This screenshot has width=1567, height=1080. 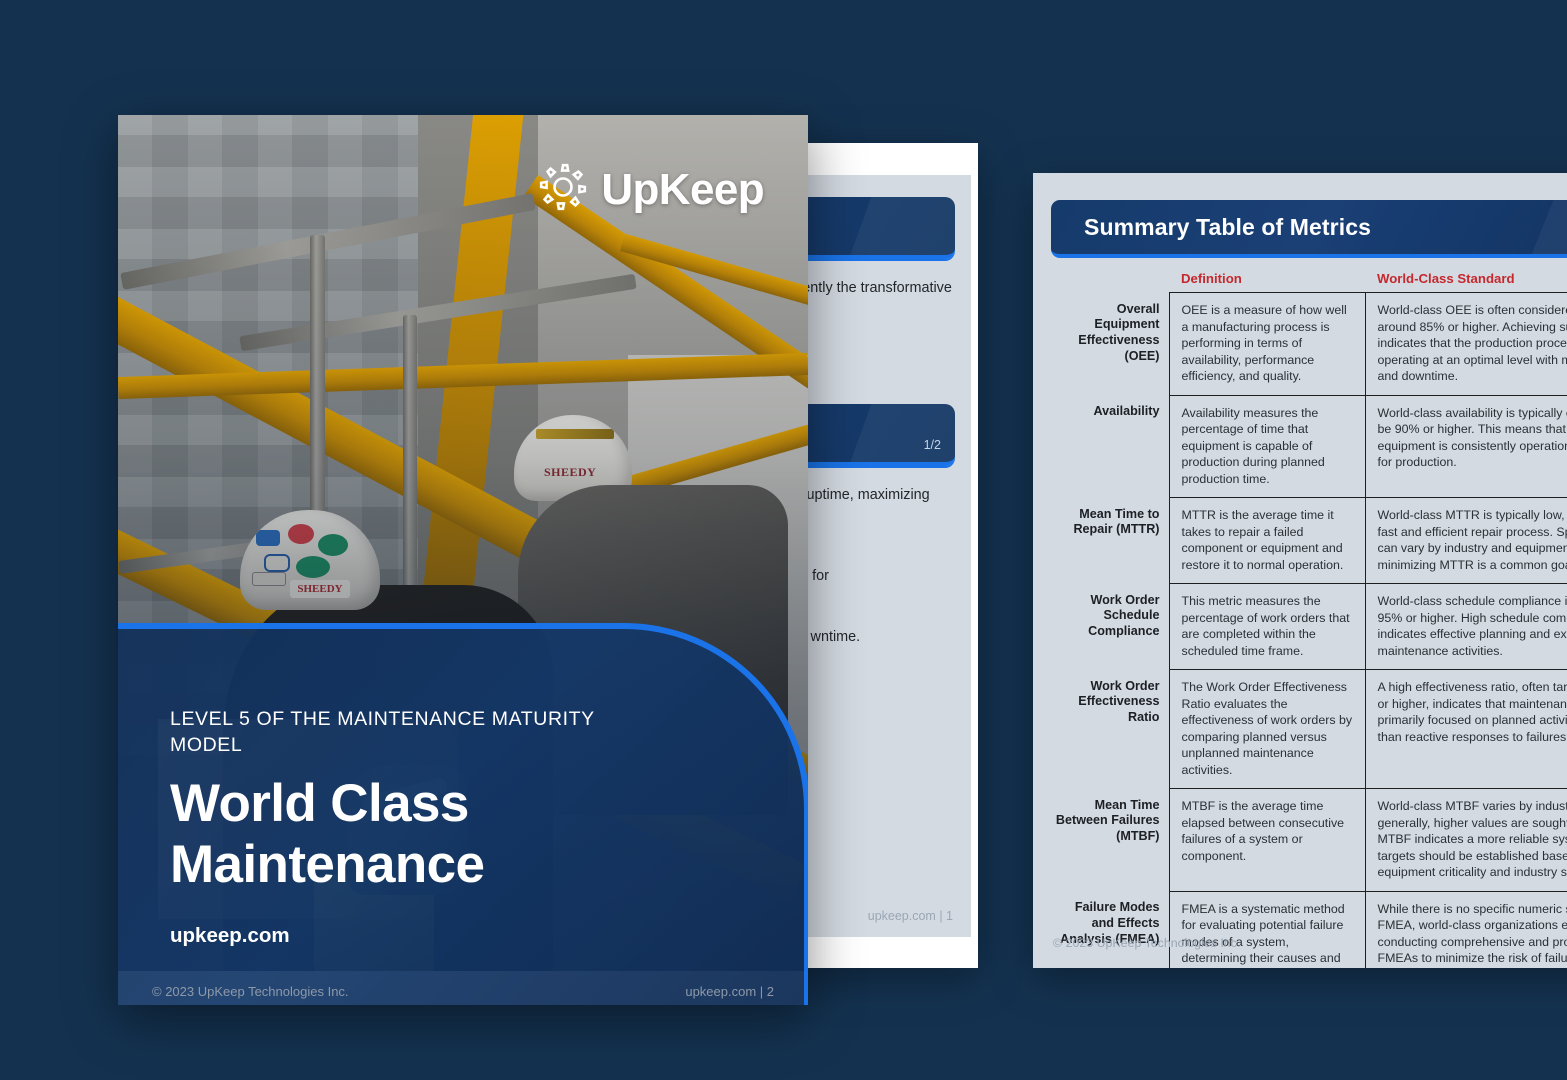 What do you see at coordinates (910, 916) in the screenshot?
I see `page-1-footer-right: upkeep.com | 1` at bounding box center [910, 916].